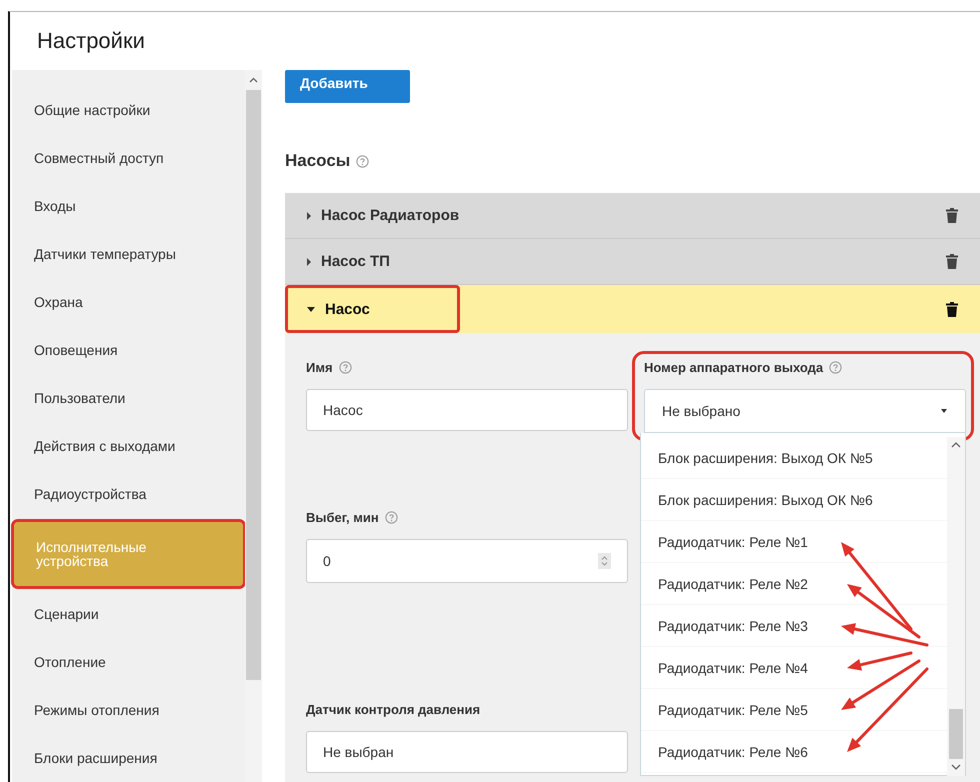 Image resolution: width=980 pixels, height=782 pixels. I want to click on number-input: 0, so click(467, 561).